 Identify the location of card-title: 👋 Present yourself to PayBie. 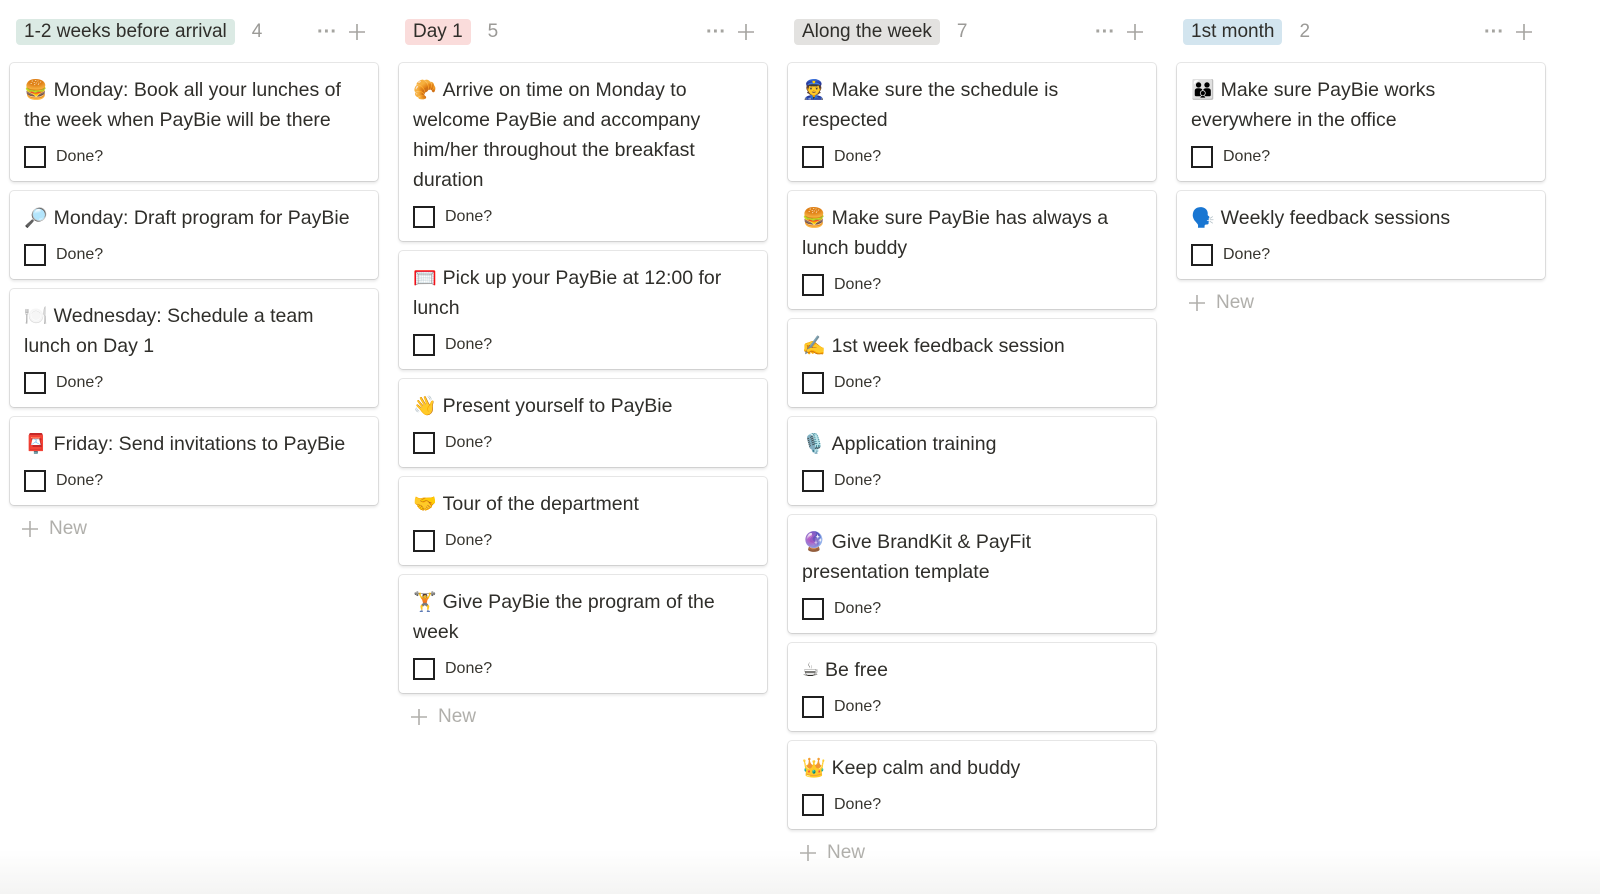
(583, 406).